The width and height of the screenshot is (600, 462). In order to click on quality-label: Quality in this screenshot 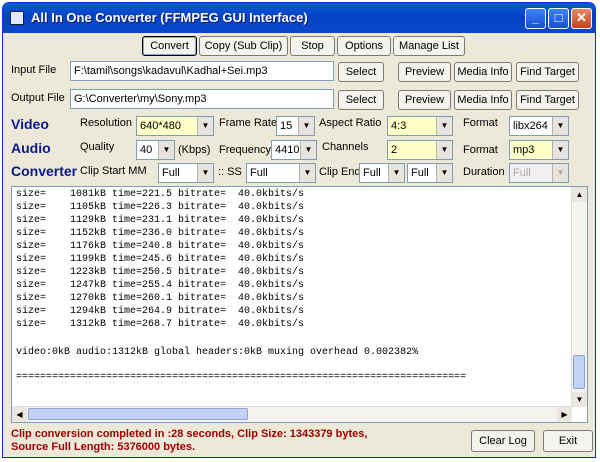, I will do `click(97, 147)`.